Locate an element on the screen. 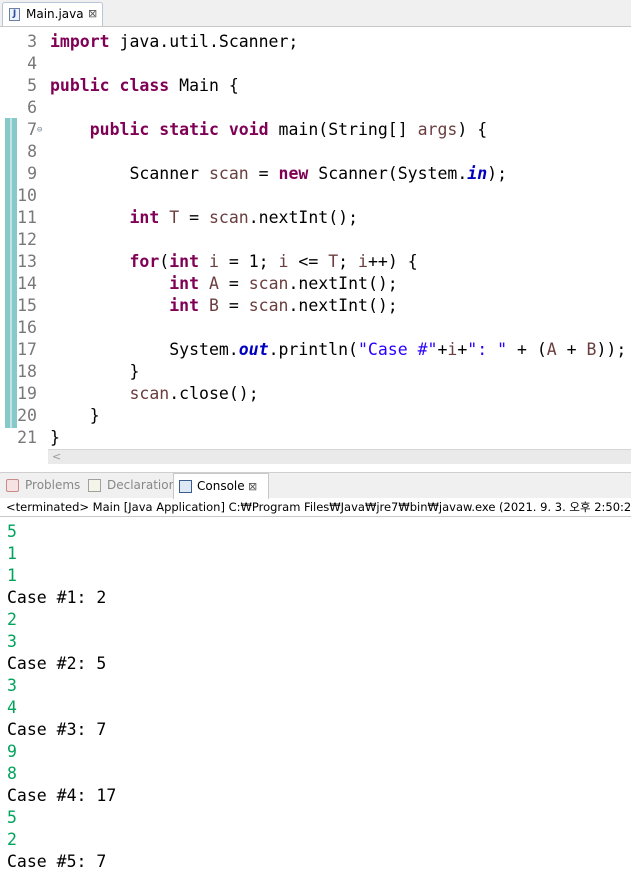 The image size is (631, 870). code-line: 4 is located at coordinates (315, 64).